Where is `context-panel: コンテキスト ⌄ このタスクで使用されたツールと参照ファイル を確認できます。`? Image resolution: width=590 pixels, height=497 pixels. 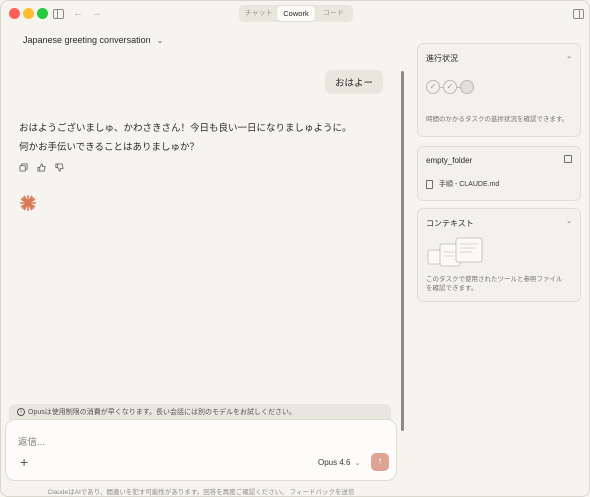
context-panel: コンテキスト ⌄ このタスクで使用されたツールと参照ファイル を確認できます。 is located at coordinates (499, 255).